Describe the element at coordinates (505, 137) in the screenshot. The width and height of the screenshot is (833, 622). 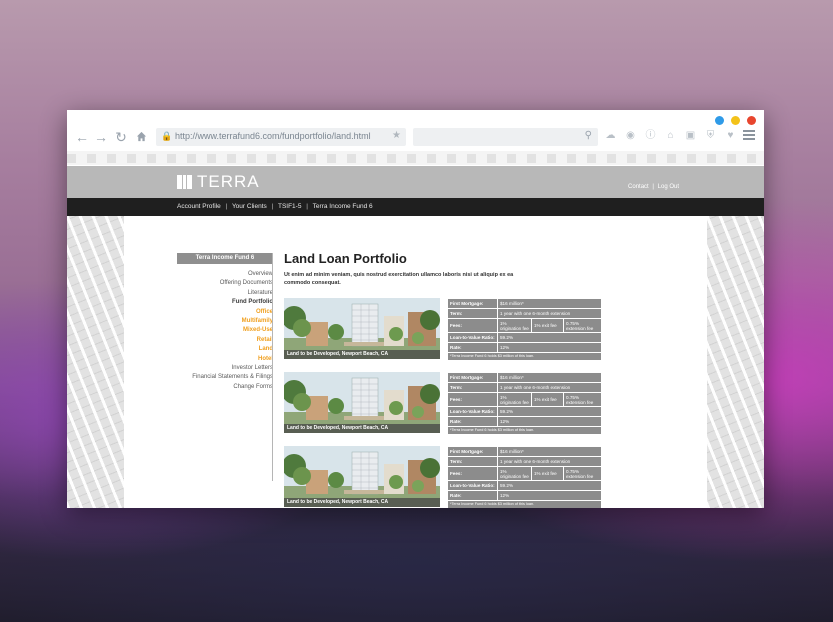
I see `search-bar: ⚲` at that location.